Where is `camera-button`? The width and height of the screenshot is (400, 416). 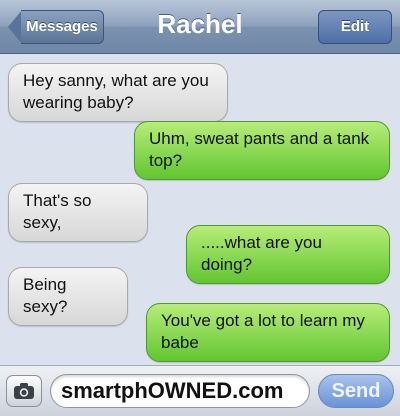 camera-button is located at coordinates (24, 391).